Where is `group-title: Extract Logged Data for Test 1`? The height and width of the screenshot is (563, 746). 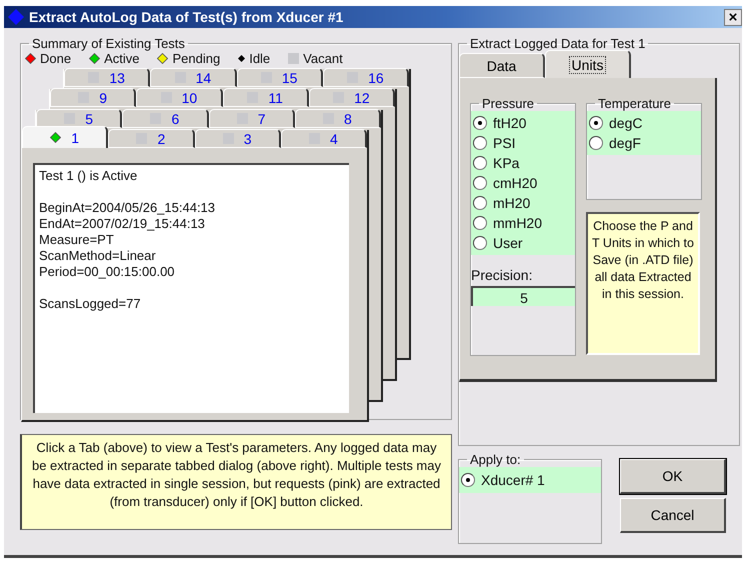 group-title: Extract Logged Data for Test 1 is located at coordinates (557, 43).